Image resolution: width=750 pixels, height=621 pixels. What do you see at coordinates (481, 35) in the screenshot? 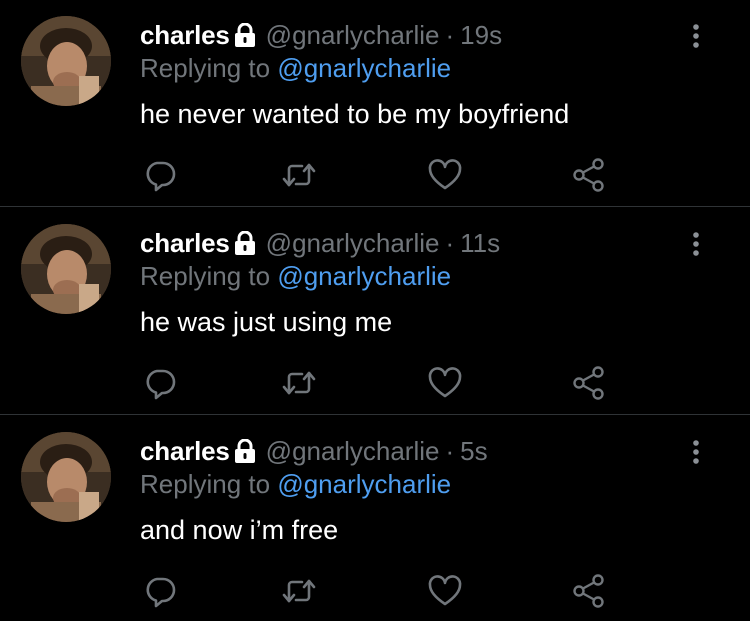
I see `timestamp: 19s` at bounding box center [481, 35].